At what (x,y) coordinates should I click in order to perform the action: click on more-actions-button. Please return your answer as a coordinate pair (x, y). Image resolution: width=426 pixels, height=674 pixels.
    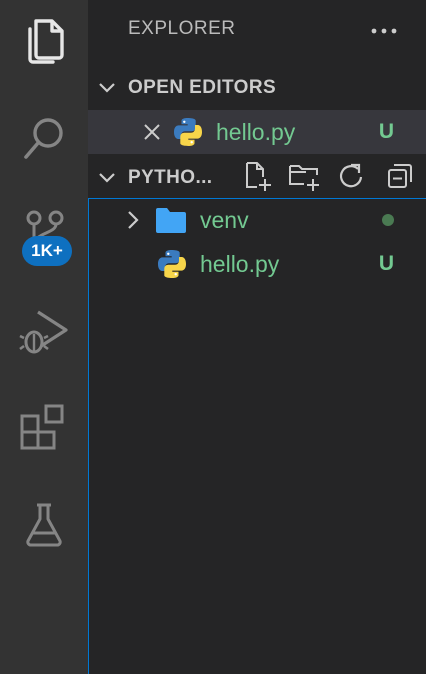
    Looking at the image, I should click on (384, 31).